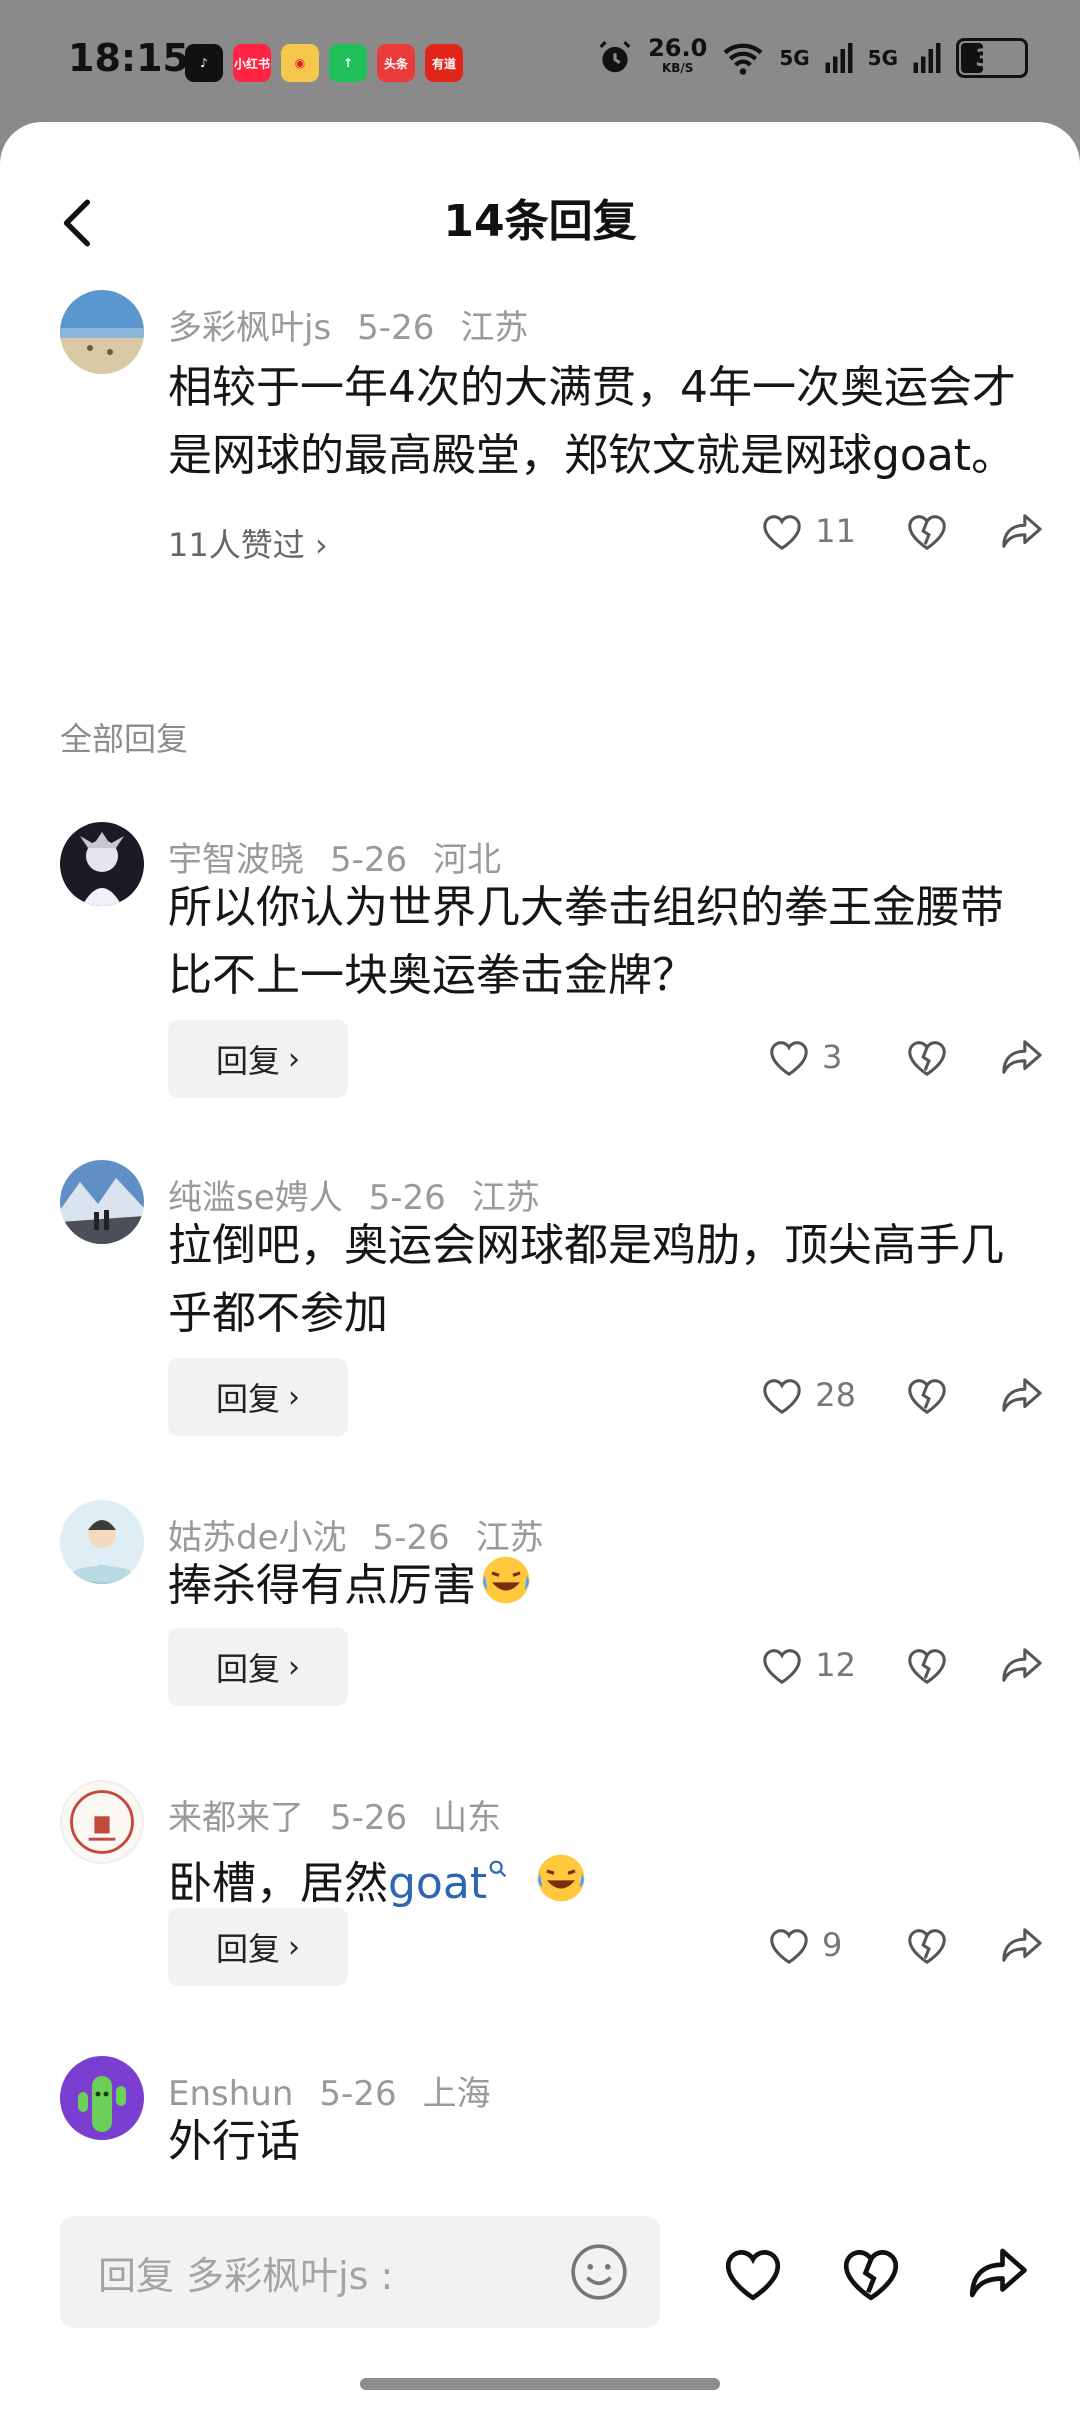 Image resolution: width=1080 pixels, height=2414 pixels. What do you see at coordinates (835, 531) in the screenshot?
I see `like-count: 11` at bounding box center [835, 531].